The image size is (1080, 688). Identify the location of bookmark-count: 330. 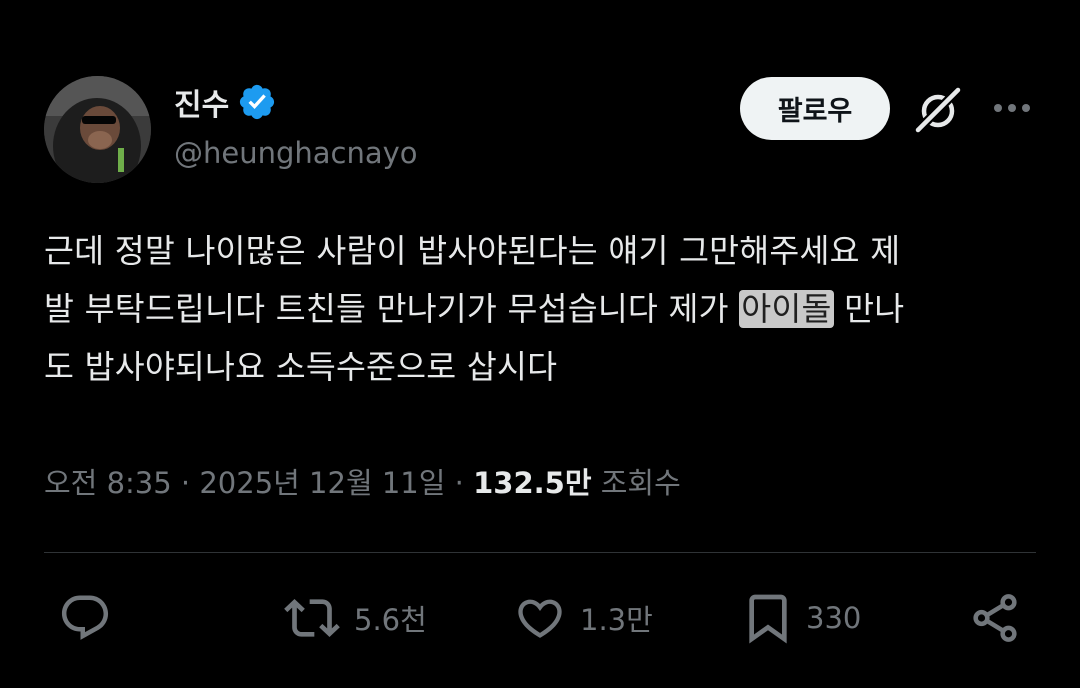
(834, 618).